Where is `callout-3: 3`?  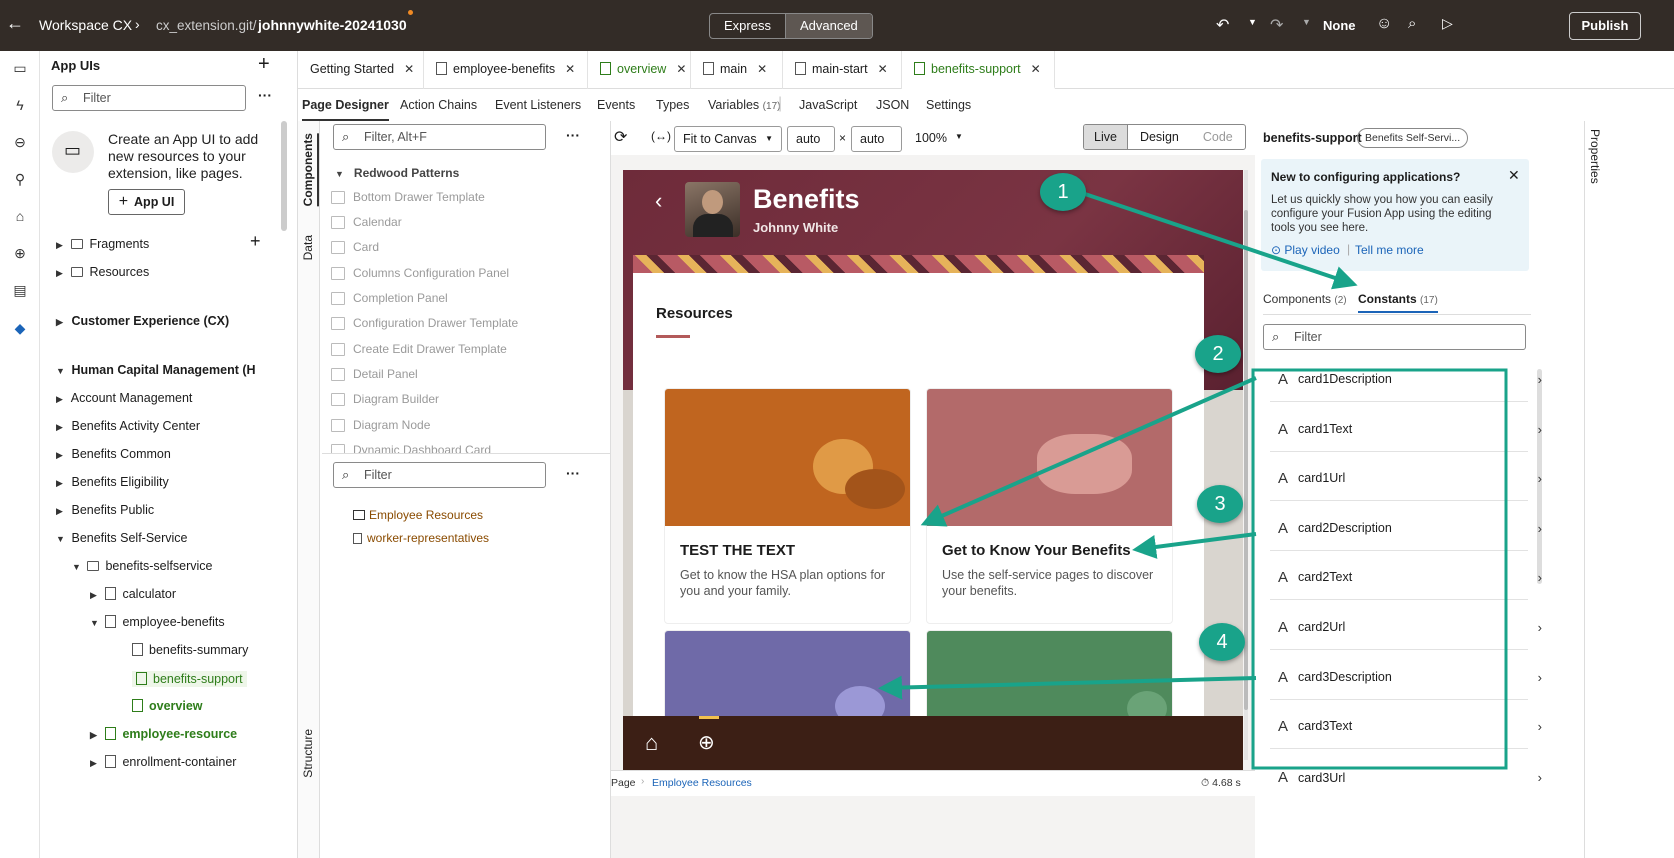
callout-3: 3 is located at coordinates (1220, 504).